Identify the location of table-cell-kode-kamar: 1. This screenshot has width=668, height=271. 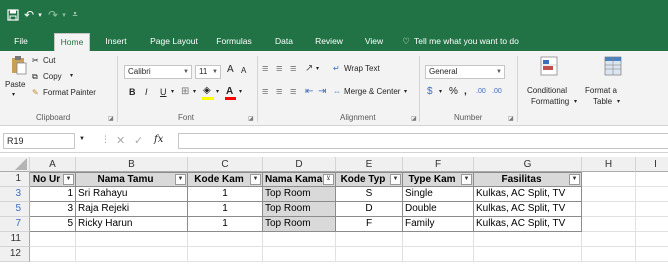
(225, 224).